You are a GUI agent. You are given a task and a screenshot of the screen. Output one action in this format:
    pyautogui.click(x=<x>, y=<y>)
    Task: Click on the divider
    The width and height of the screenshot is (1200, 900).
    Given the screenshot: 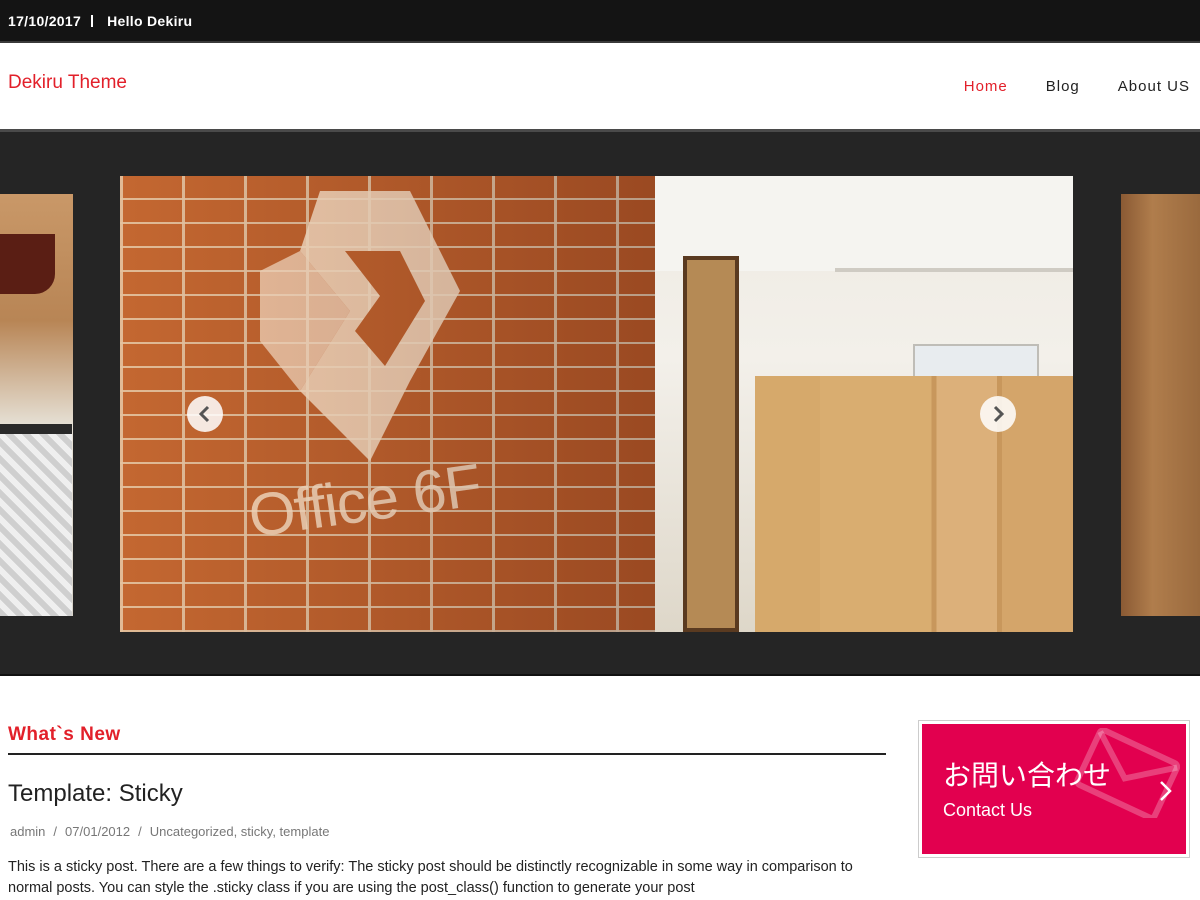 What is the action you would take?
    pyautogui.click(x=92, y=20)
    